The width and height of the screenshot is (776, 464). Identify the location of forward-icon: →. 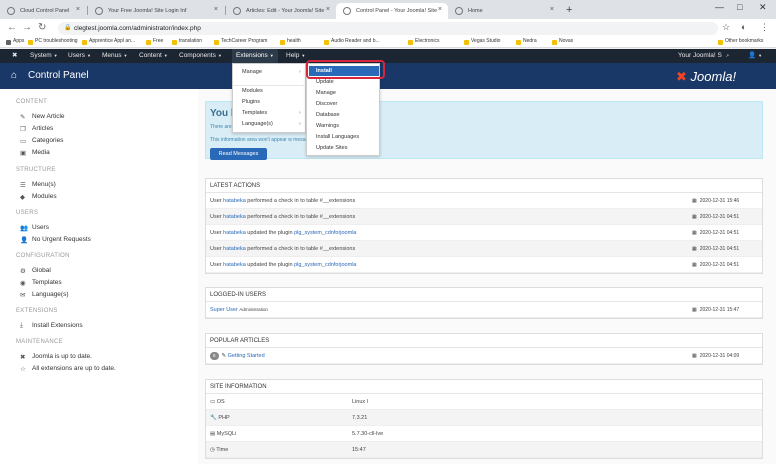
(27, 27).